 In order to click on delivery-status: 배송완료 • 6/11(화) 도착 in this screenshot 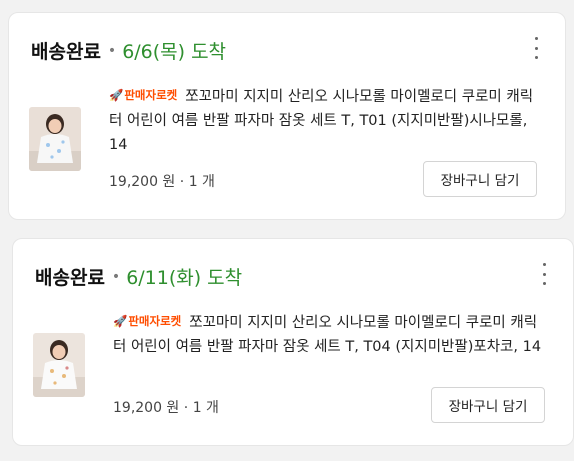, I will do `click(138, 276)`.